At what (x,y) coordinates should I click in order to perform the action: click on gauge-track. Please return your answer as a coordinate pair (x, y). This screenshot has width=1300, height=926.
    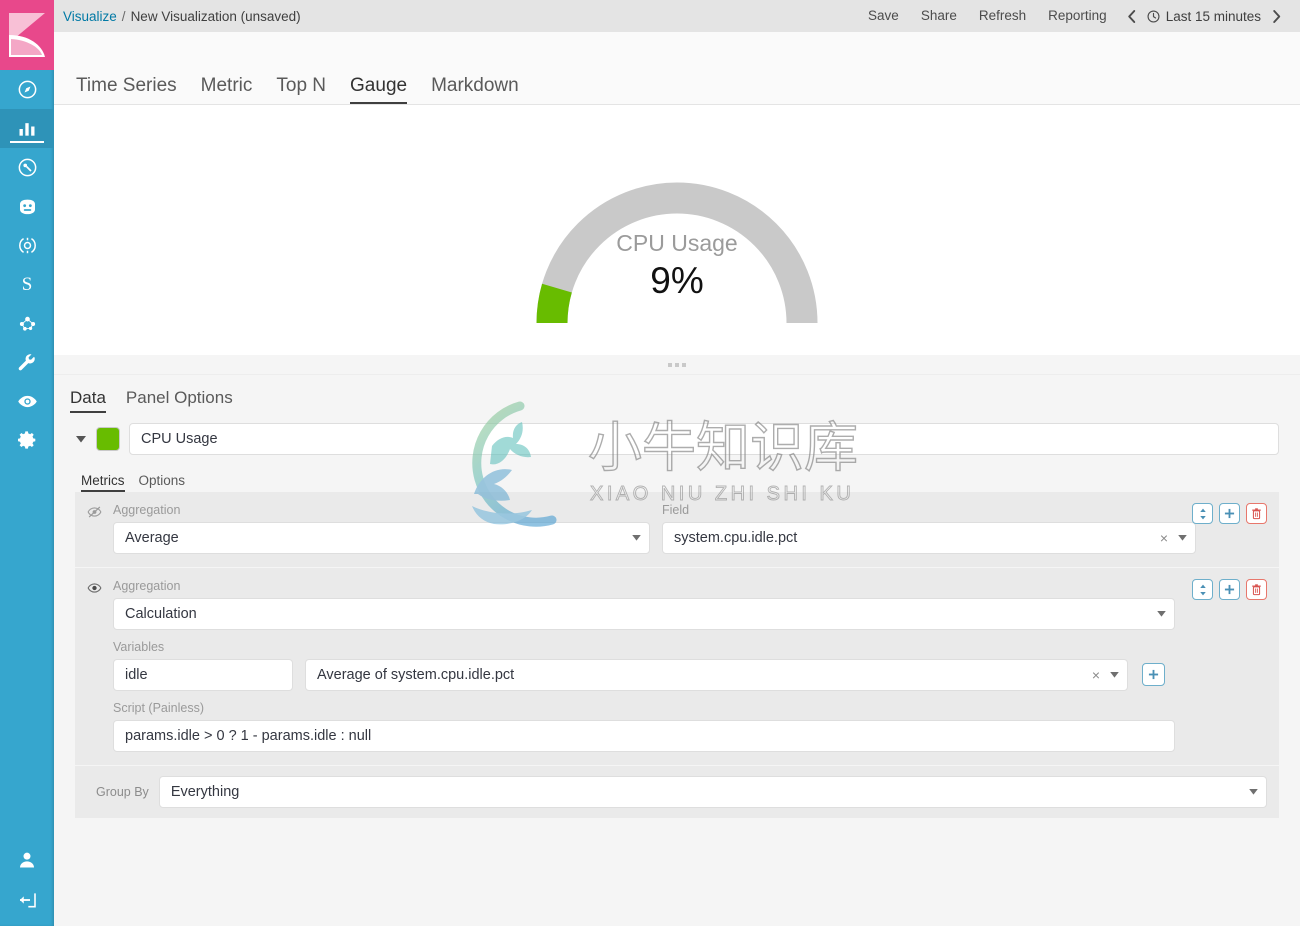
    Looking at the image, I should click on (677, 252).